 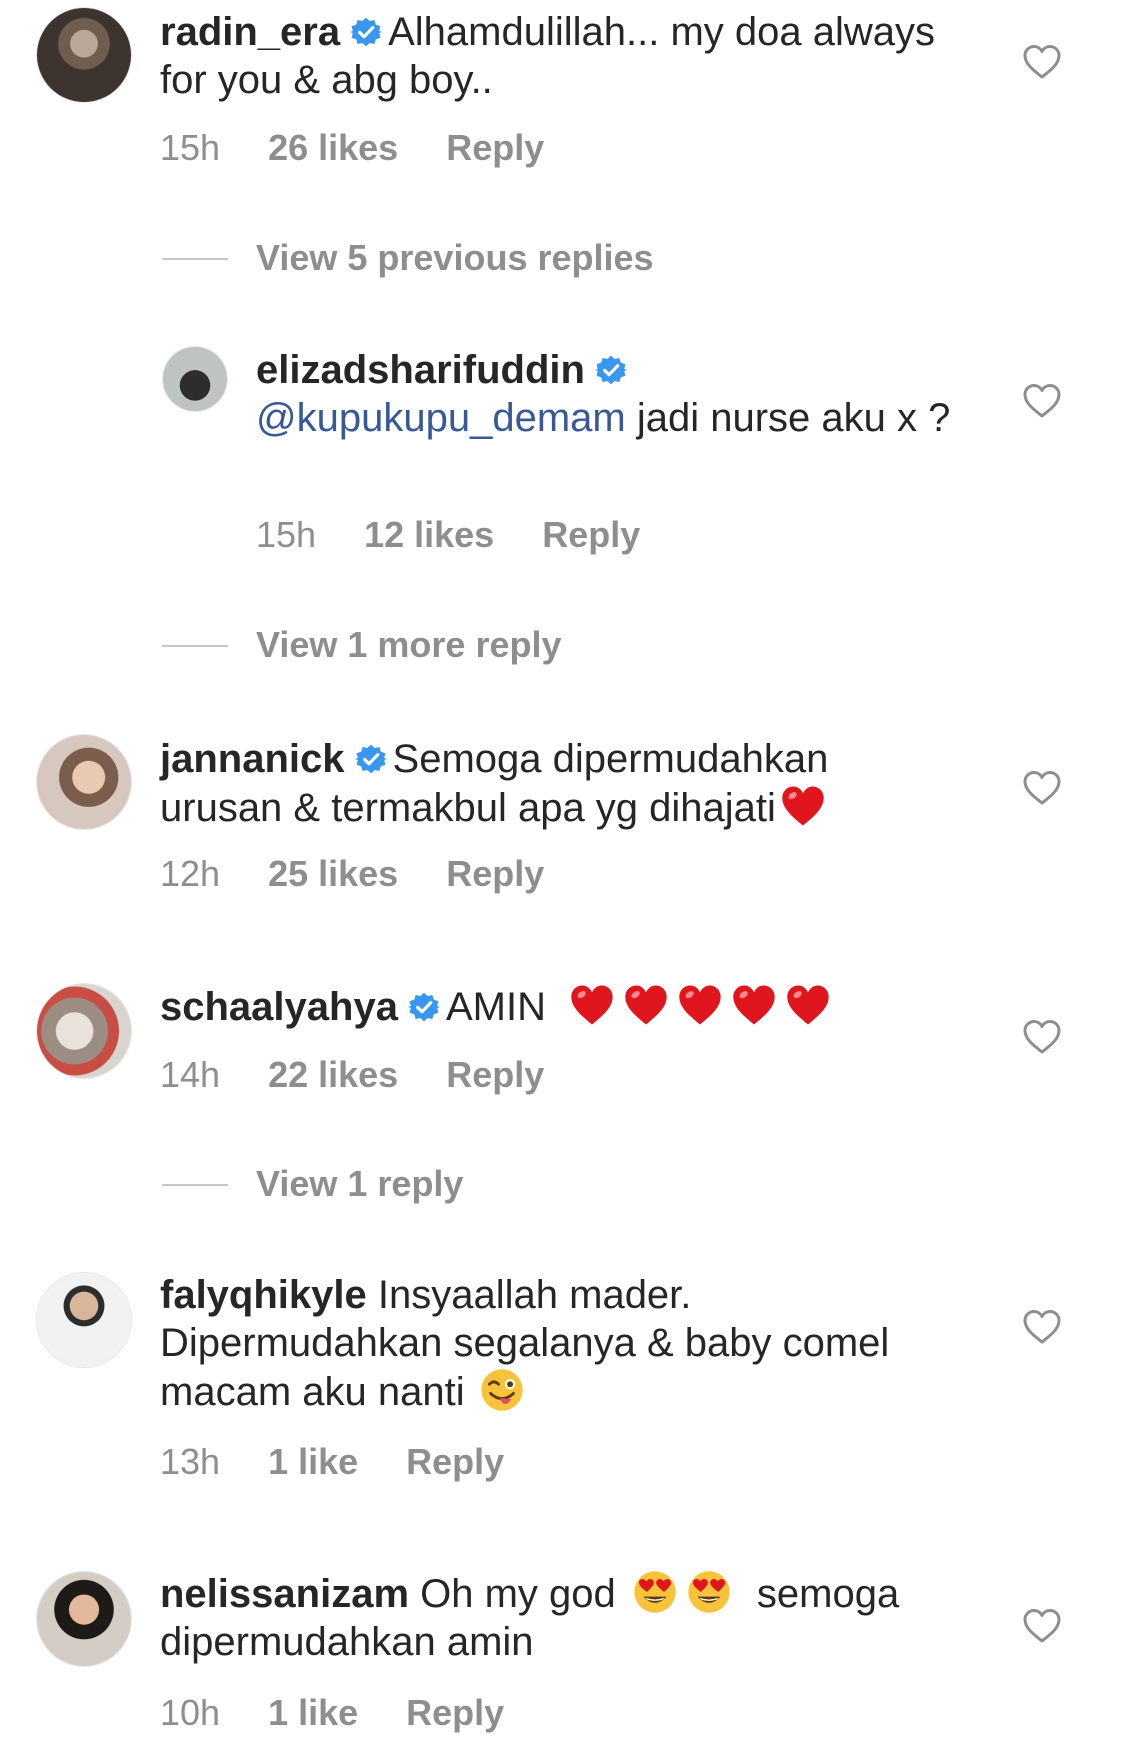 What do you see at coordinates (359, 1184) in the screenshot?
I see `view-replies-button: View 1 reply` at bounding box center [359, 1184].